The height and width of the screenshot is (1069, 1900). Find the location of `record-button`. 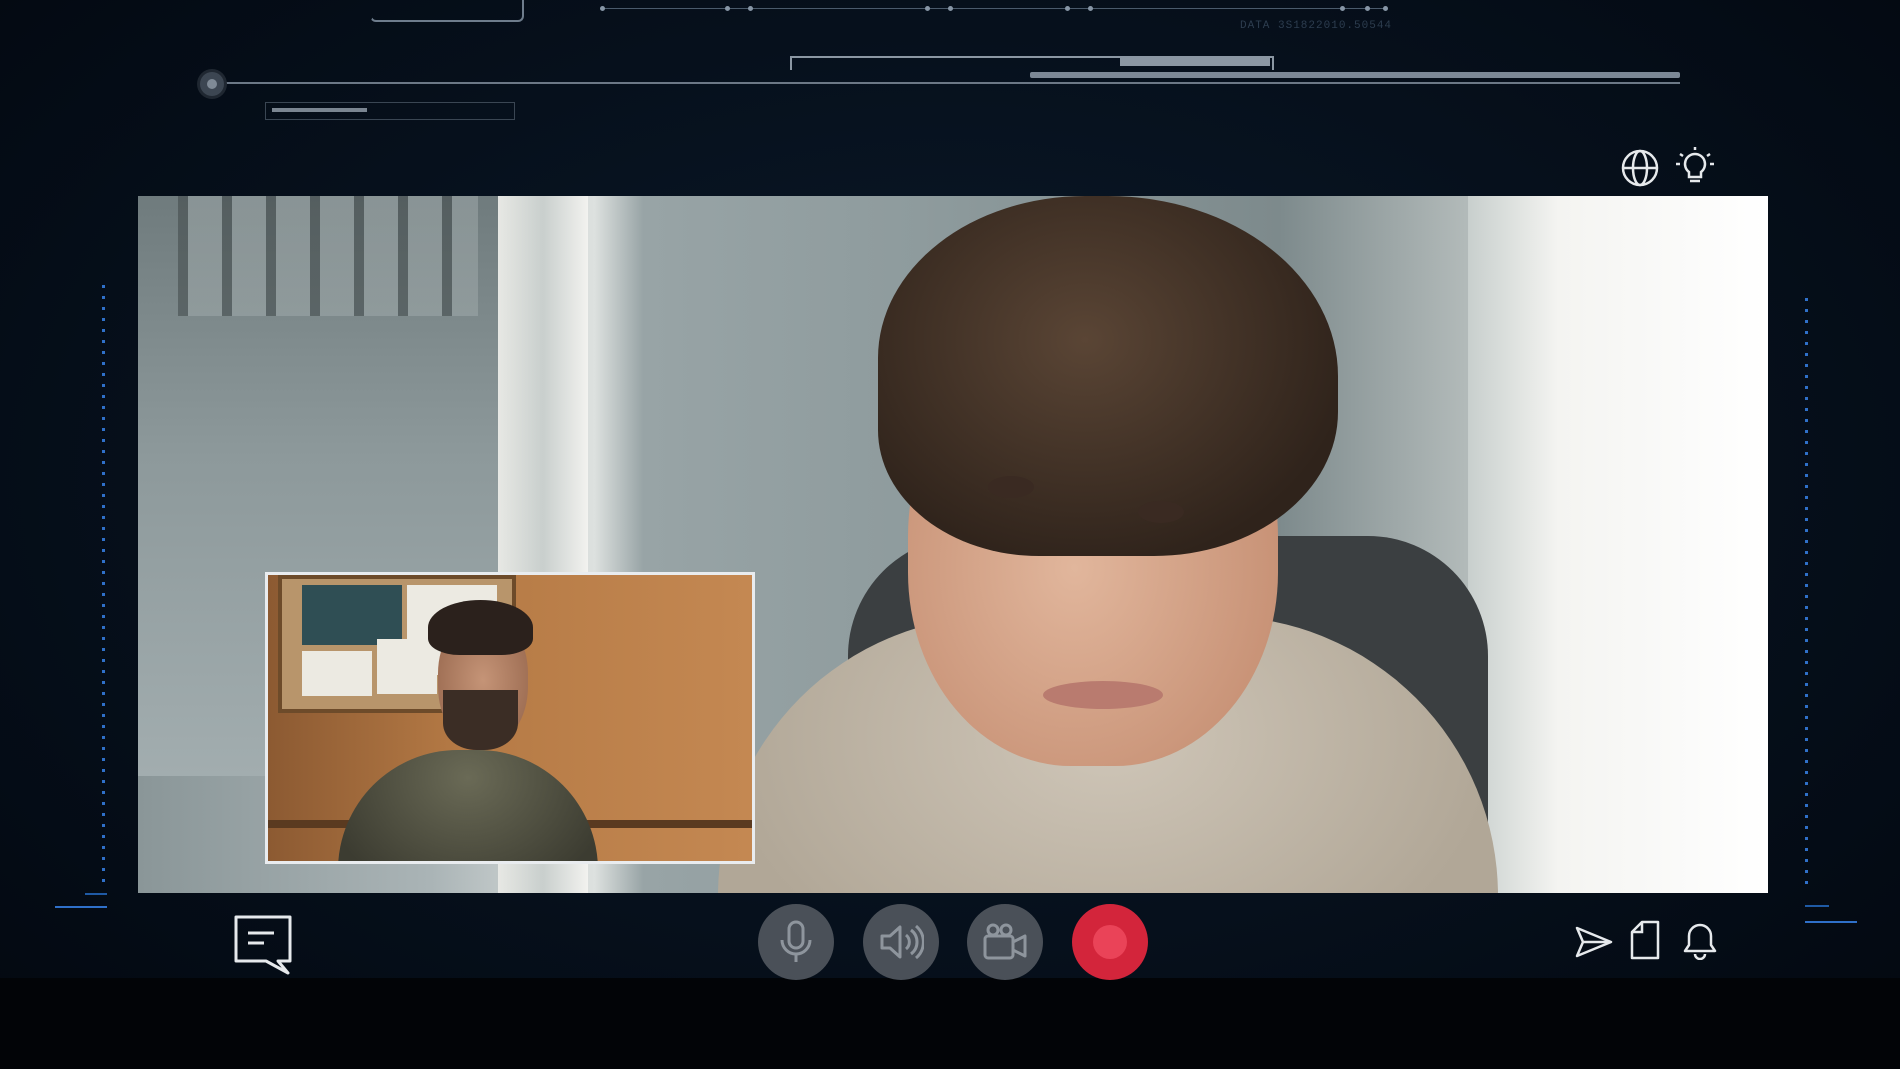

record-button is located at coordinates (1110, 942).